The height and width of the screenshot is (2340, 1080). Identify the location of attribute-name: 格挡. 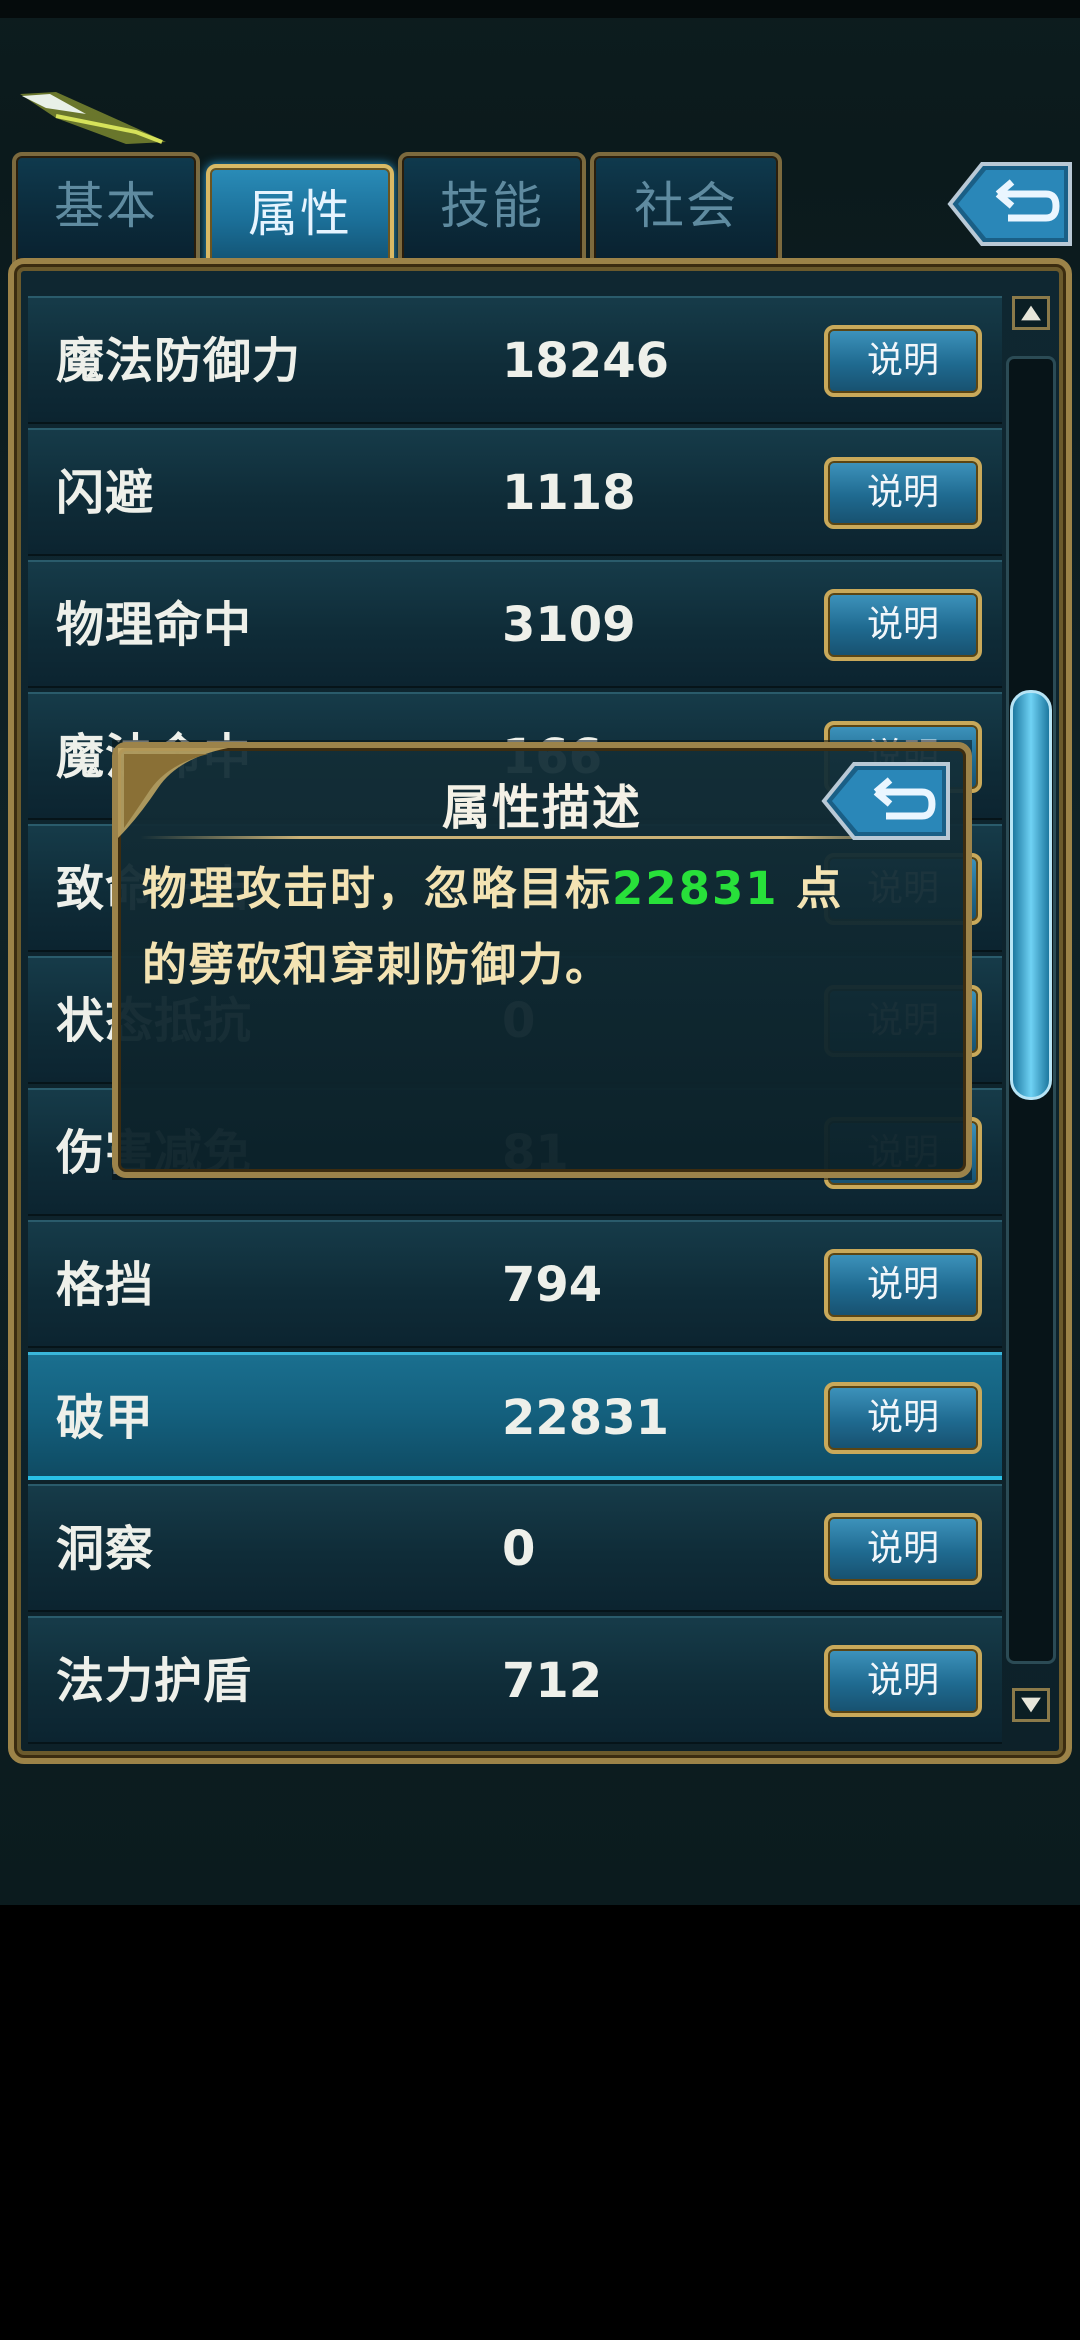
(105, 1285).